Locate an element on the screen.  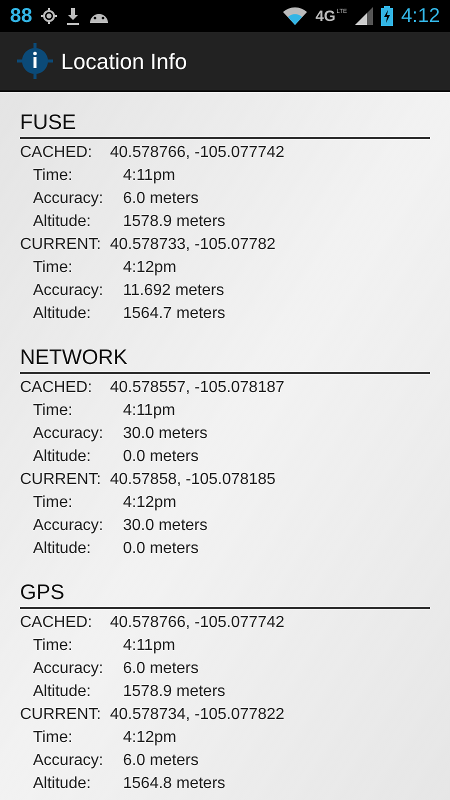
detail-value: 1564.8 meters is located at coordinates (174, 784).